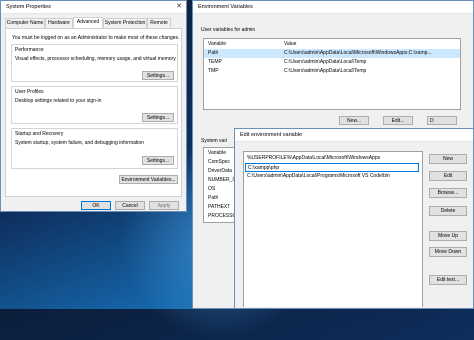 This screenshot has width=474, height=340. Describe the element at coordinates (222, 216) in the screenshot. I see `system-var-name: PROCESSO` at that location.